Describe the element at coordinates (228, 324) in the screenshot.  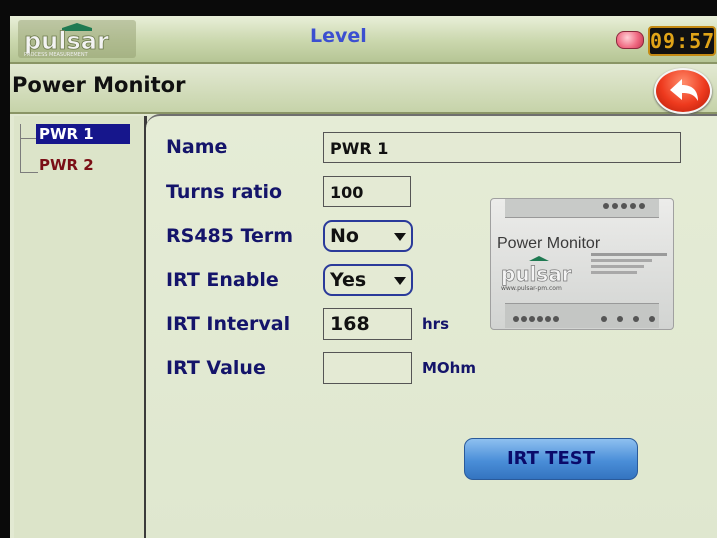
I see `irt-interval-label: IRT Interval` at that location.